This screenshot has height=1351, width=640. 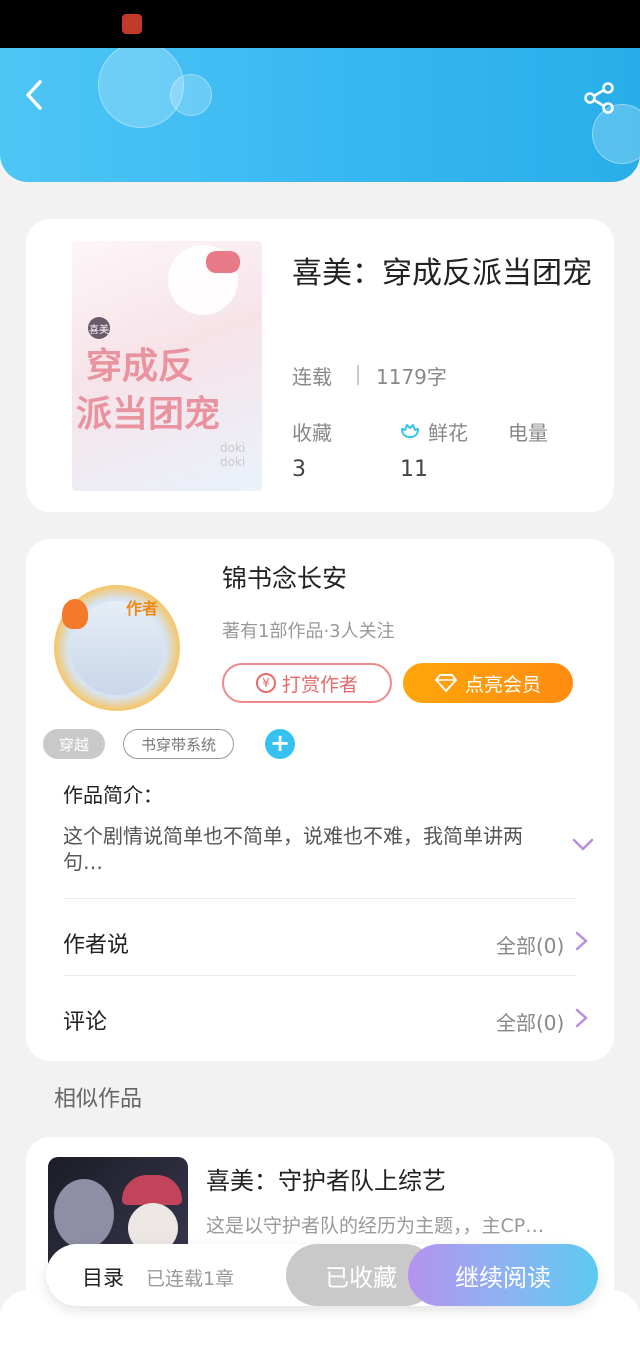 What do you see at coordinates (414, 469) in the screenshot?
I see `stat-value-flowers: 11` at bounding box center [414, 469].